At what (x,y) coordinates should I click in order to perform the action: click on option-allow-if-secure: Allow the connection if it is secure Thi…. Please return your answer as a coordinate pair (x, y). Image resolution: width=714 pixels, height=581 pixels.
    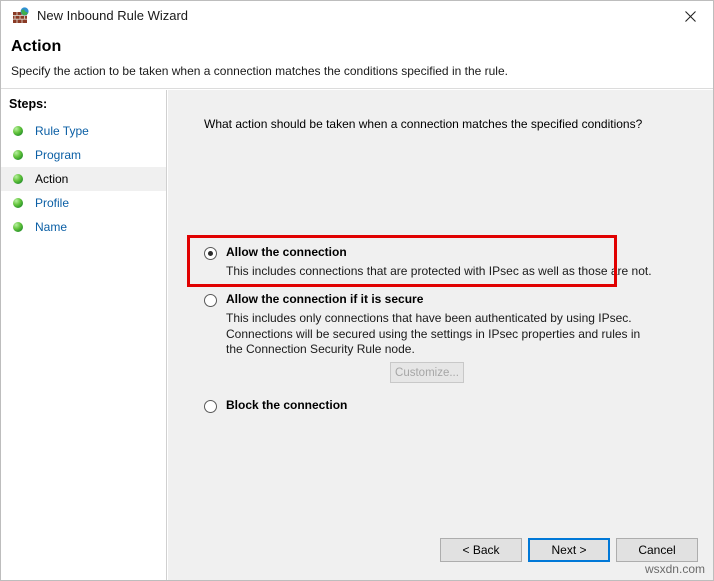
    Looking at the image, I should click on (429, 325).